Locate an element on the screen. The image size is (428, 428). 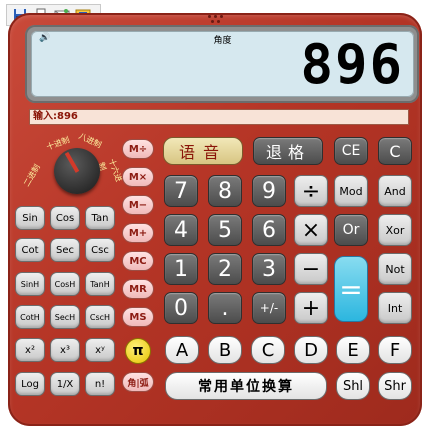
digit-7-button: 7 is located at coordinates (181, 191).